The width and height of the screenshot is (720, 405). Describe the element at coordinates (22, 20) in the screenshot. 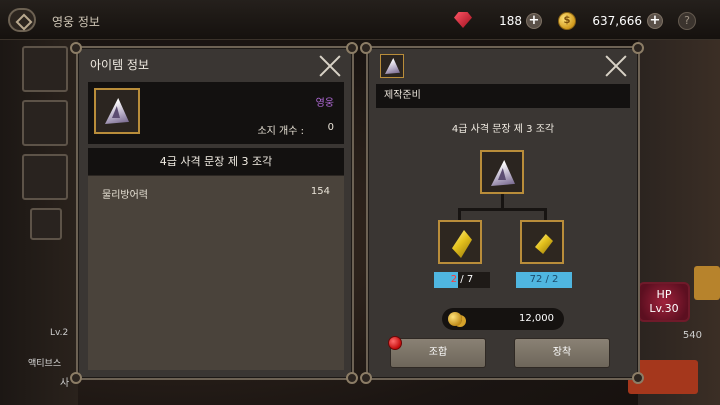

I see `back-button` at that location.